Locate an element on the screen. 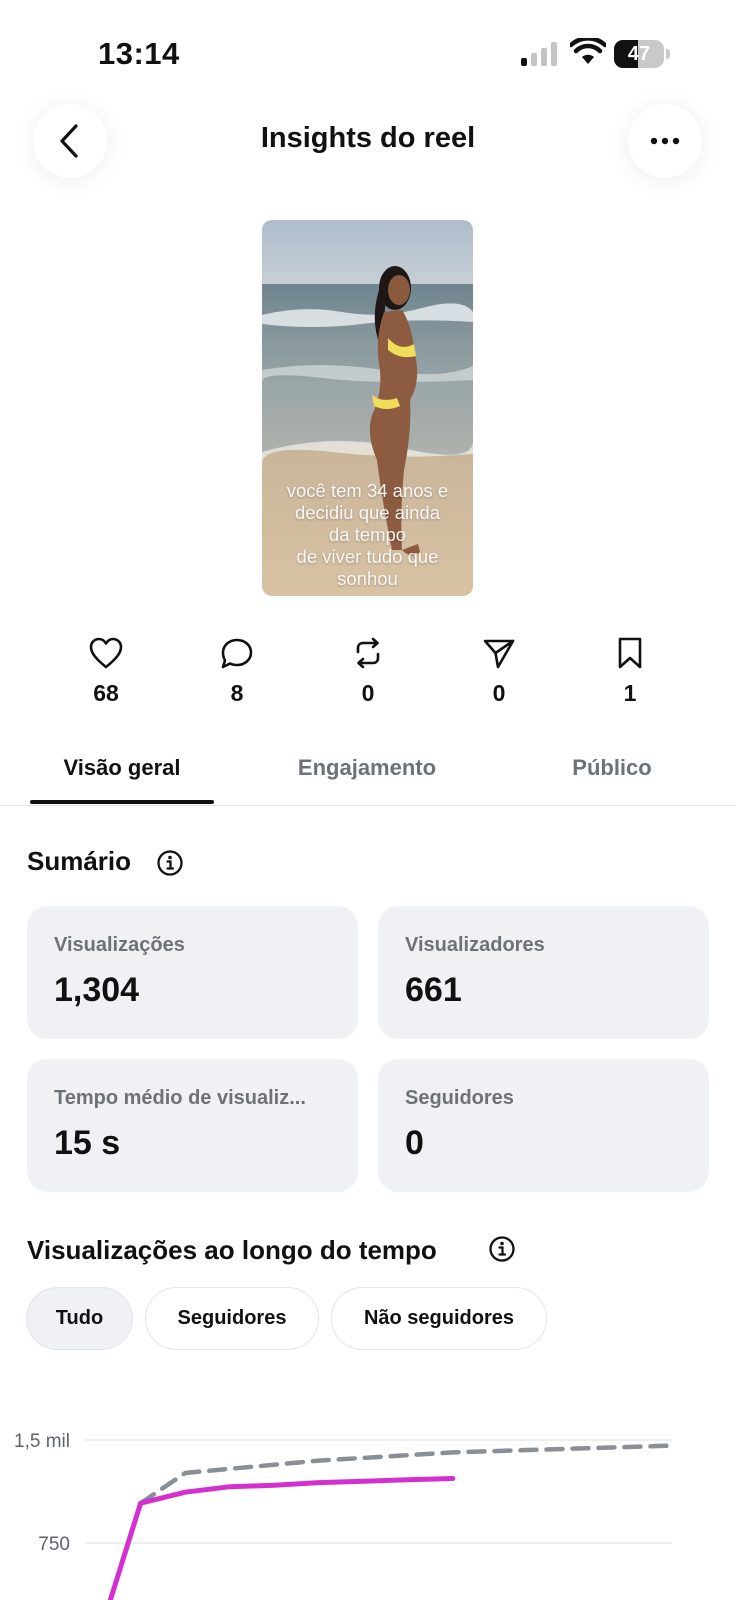 This screenshot has width=736, height=1600. views-line-chart: 1,5 mil 750 is located at coordinates (346, 1515).